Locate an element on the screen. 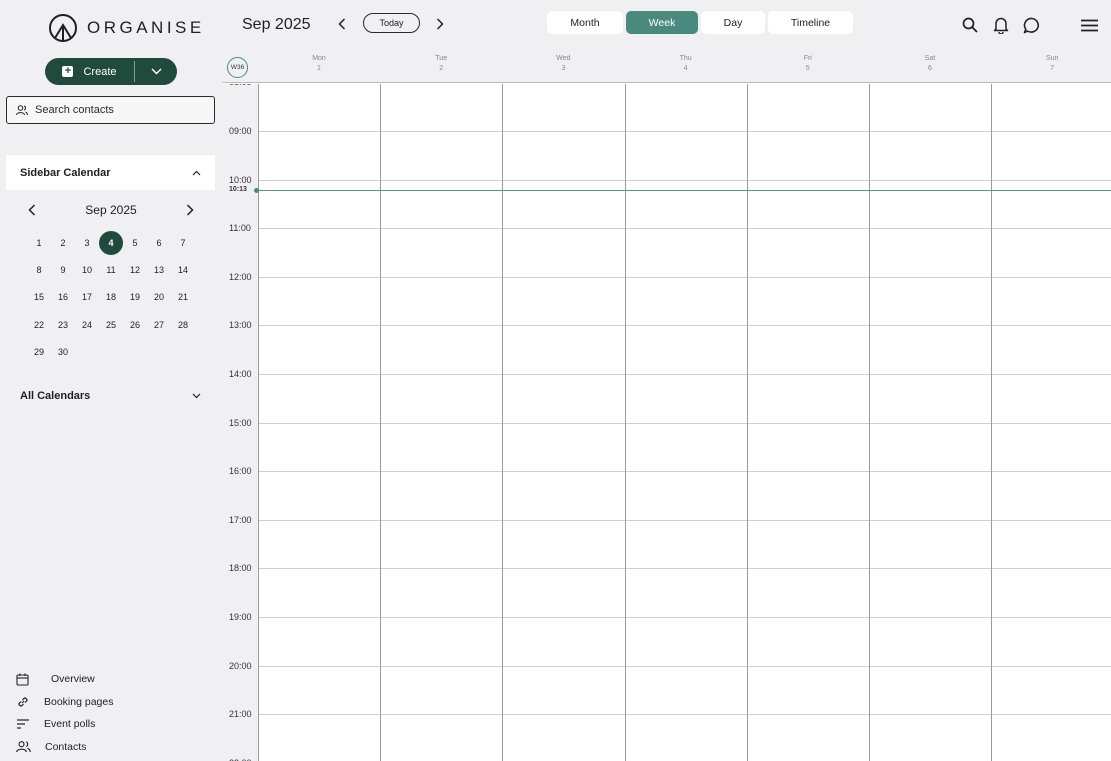  mini-calendar-day: 11 is located at coordinates (111, 269).